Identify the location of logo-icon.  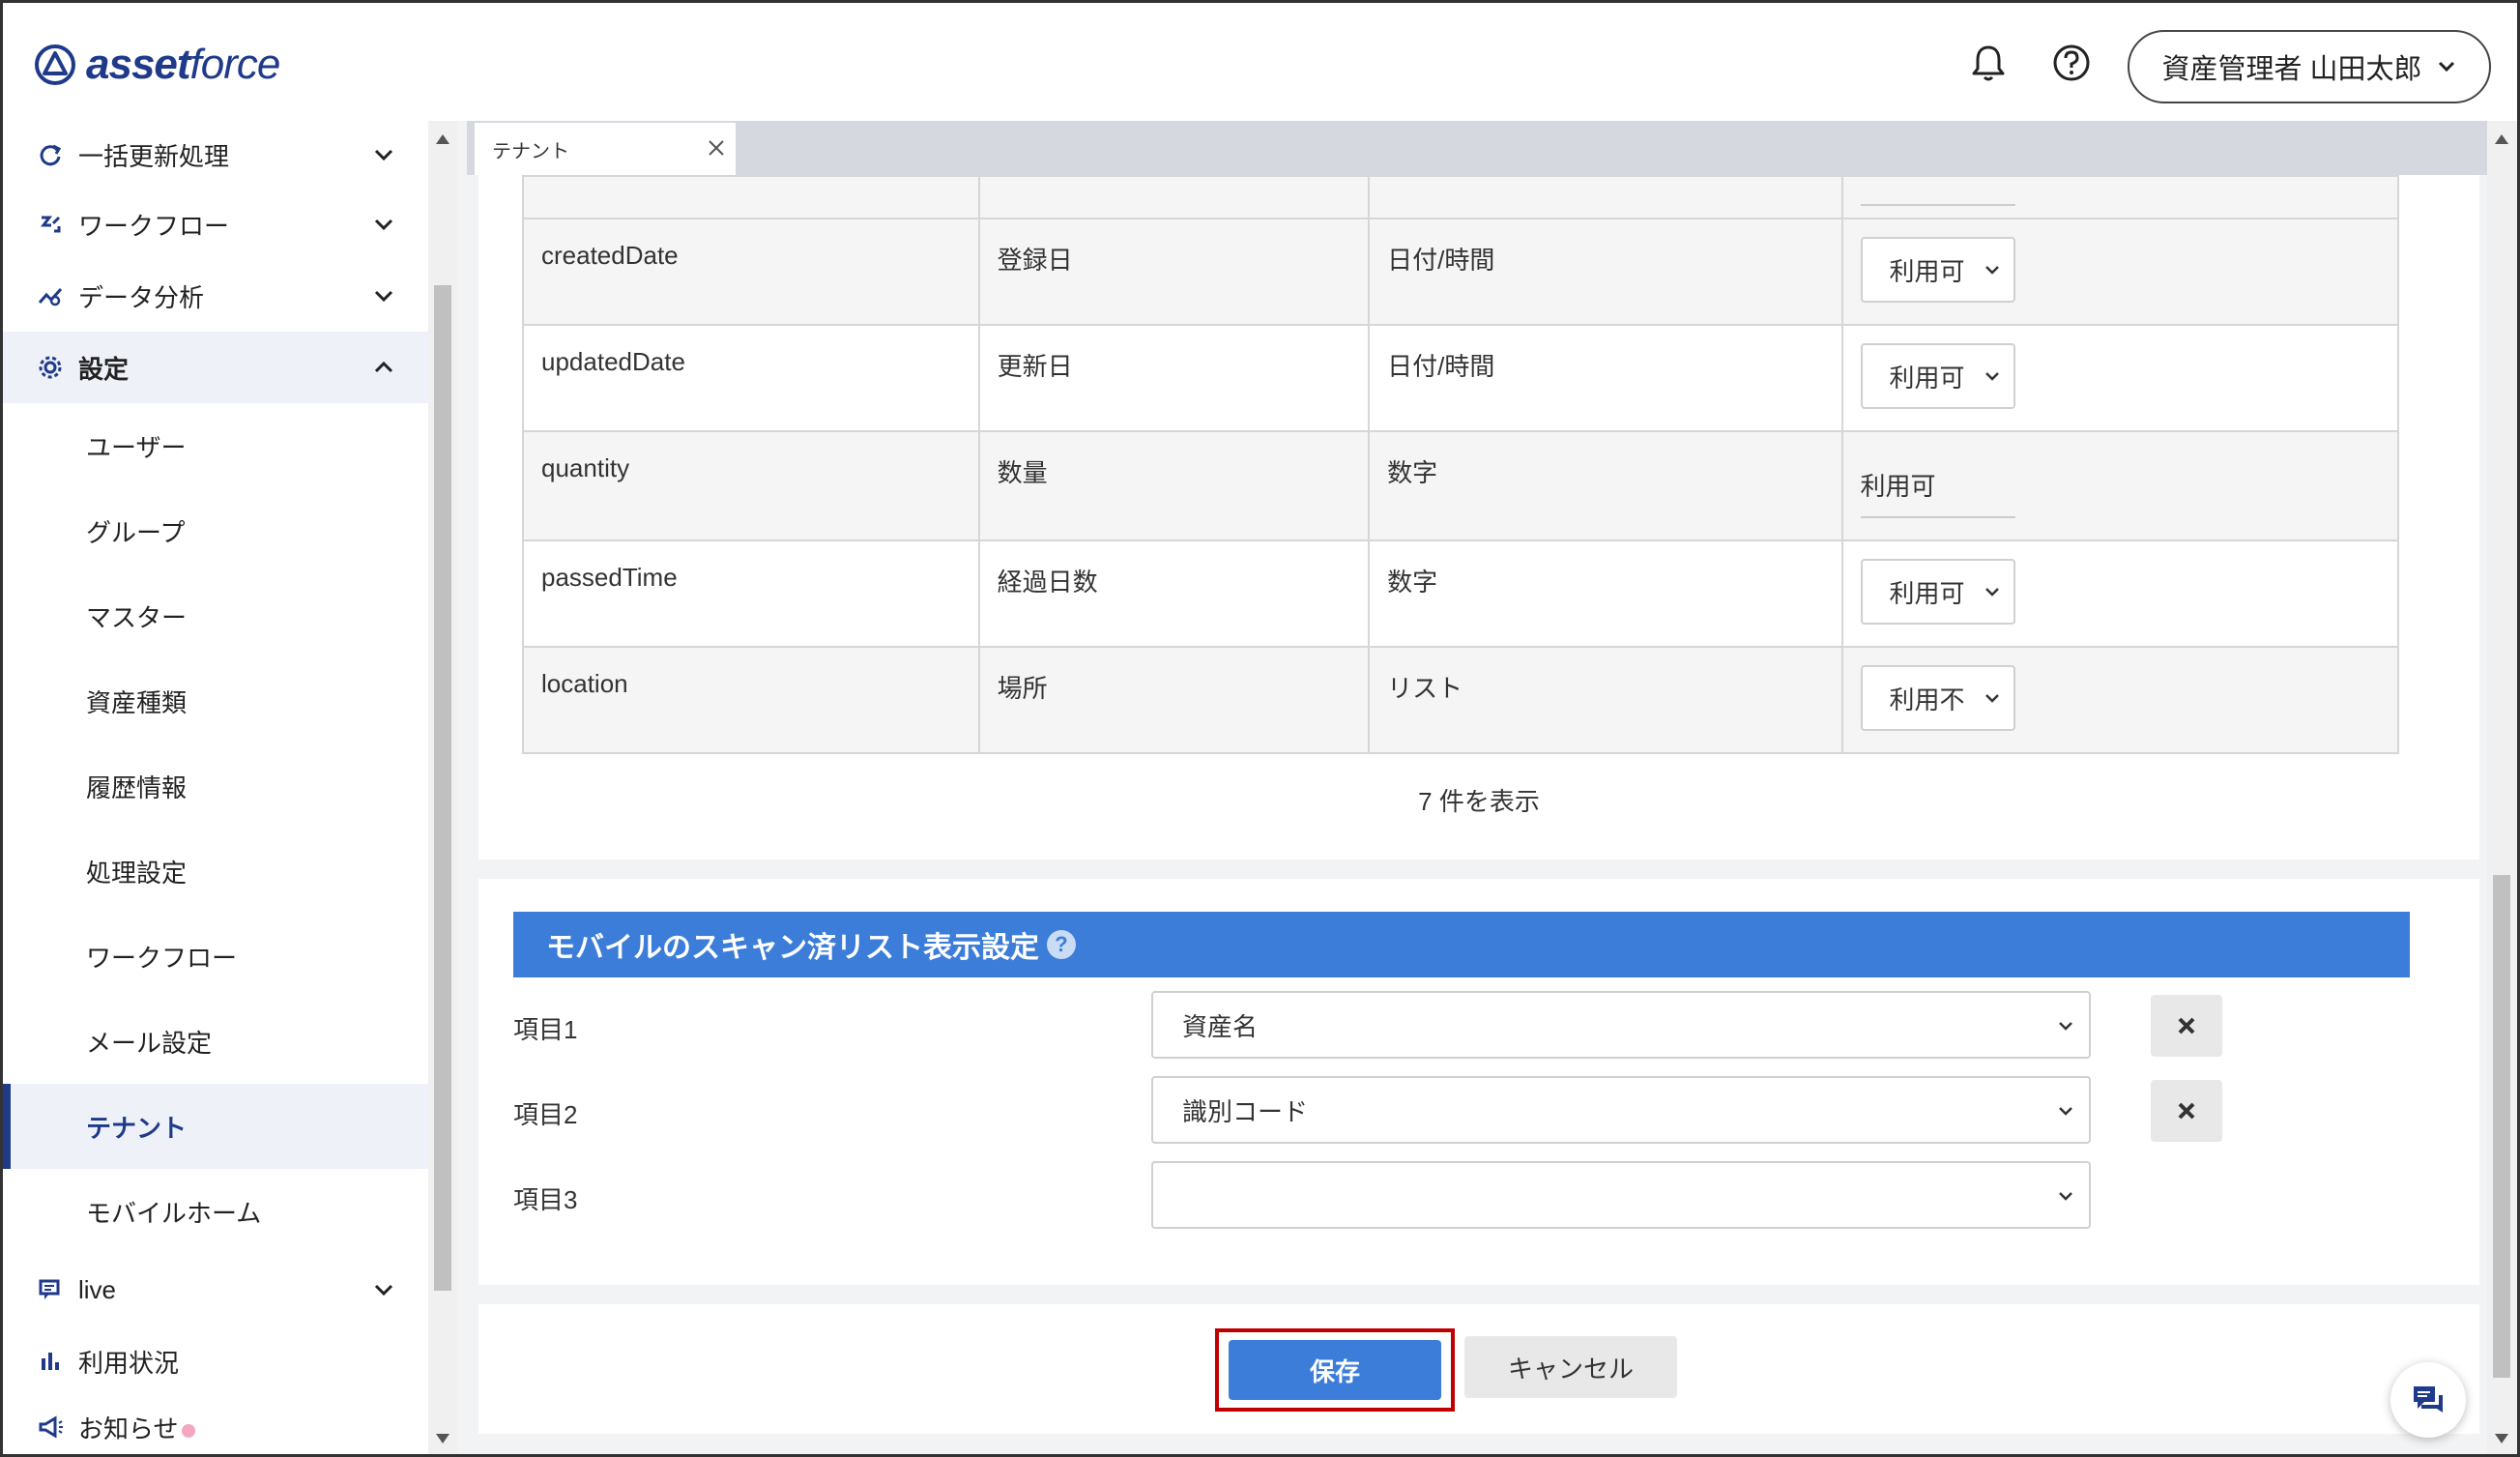
(55, 65).